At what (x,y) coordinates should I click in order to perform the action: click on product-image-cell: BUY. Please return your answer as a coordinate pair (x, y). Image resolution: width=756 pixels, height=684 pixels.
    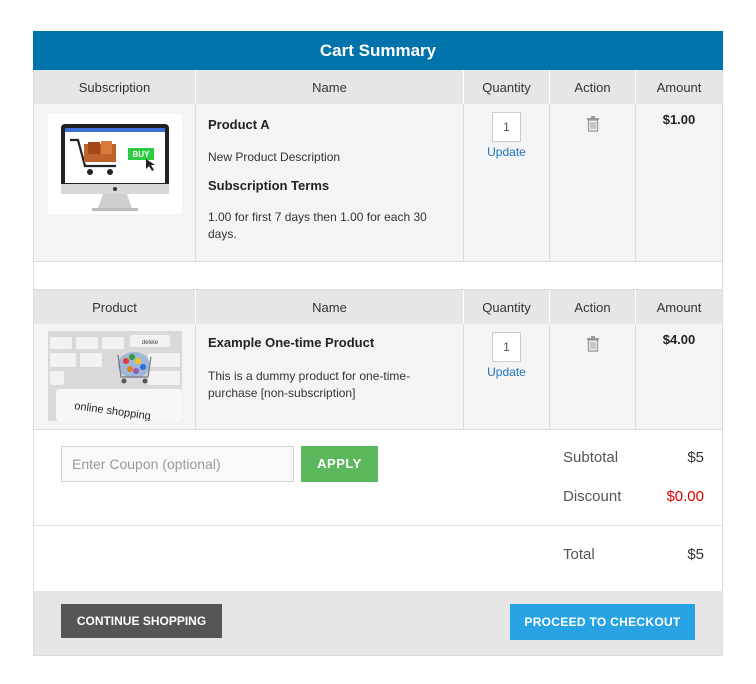
    Looking at the image, I should click on (115, 182).